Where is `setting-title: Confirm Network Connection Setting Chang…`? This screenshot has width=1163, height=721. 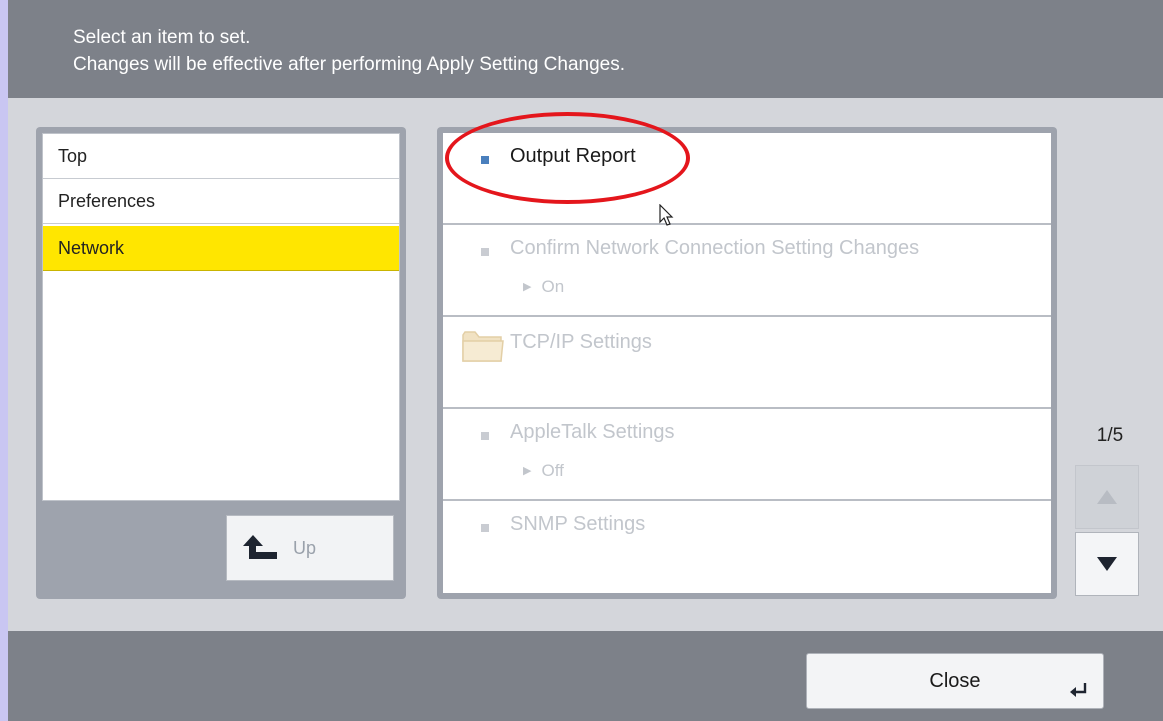 setting-title: Confirm Network Connection Setting Chang… is located at coordinates (715, 248).